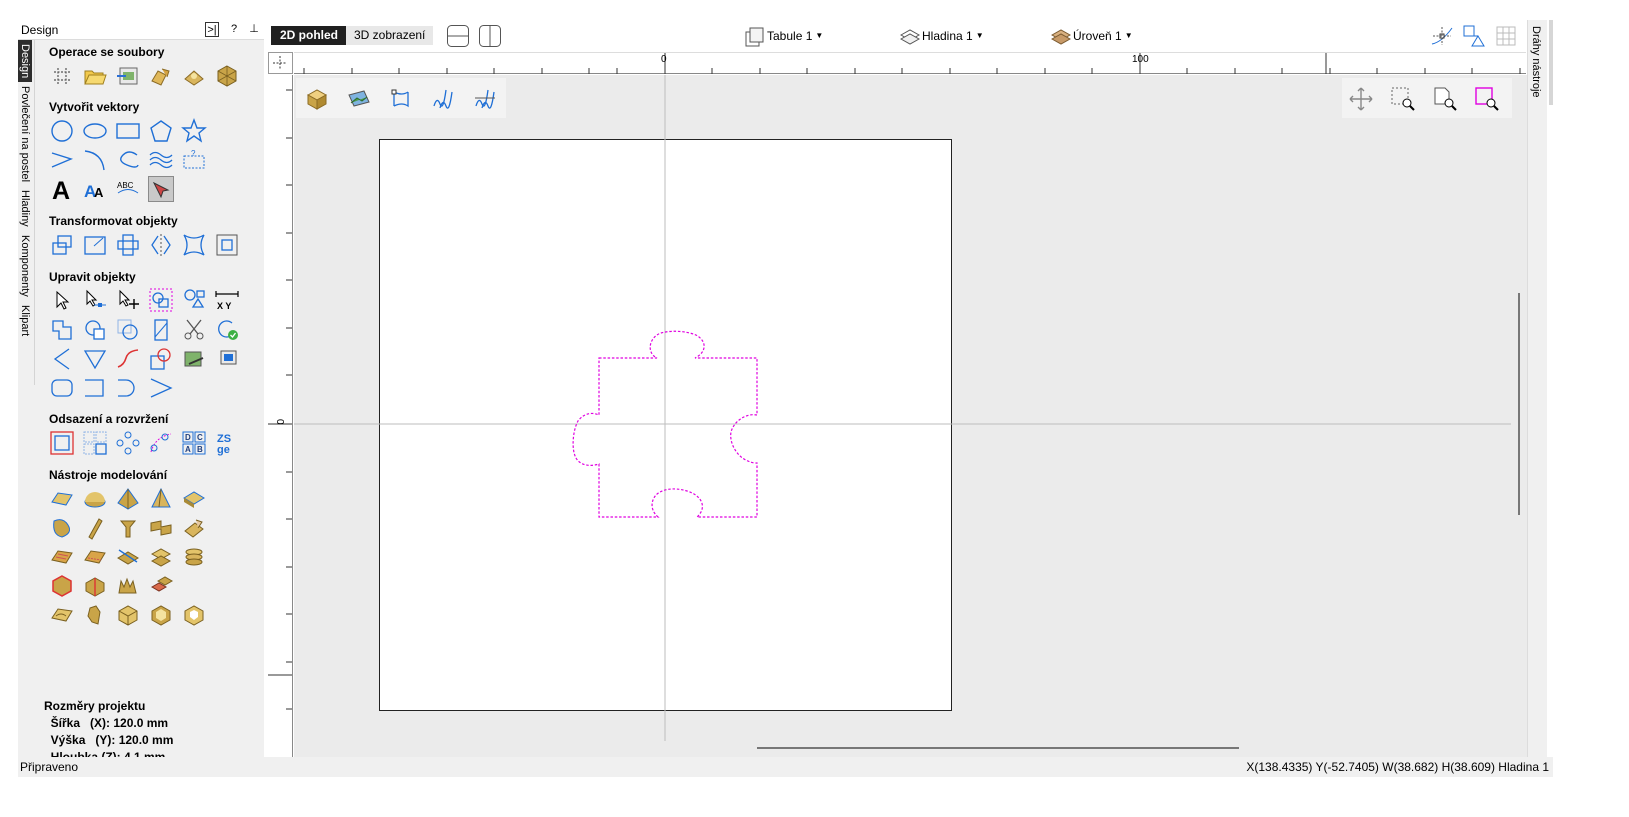 Image resolution: width=1629 pixels, height=817 pixels. What do you see at coordinates (194, 300) in the screenshot?
I see `ungroup-icon` at bounding box center [194, 300].